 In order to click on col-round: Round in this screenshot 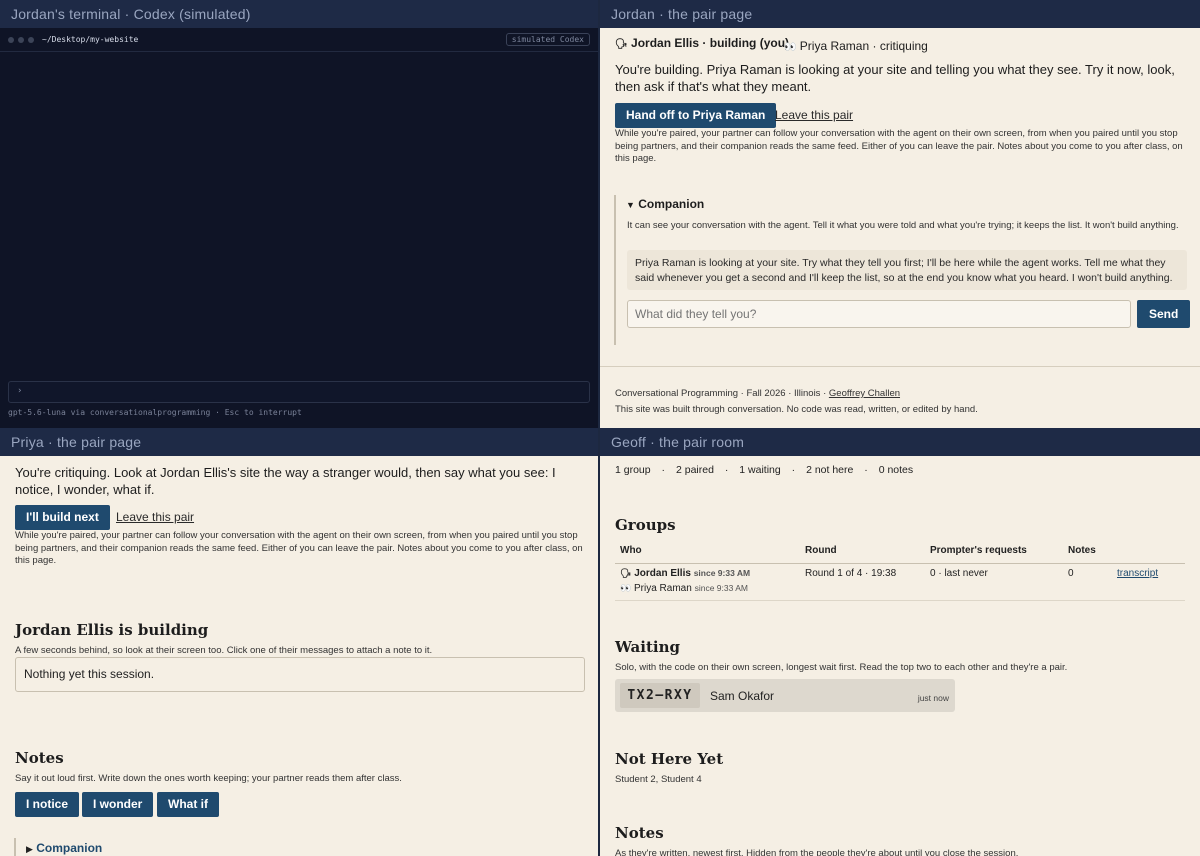, I will do `click(821, 550)`.